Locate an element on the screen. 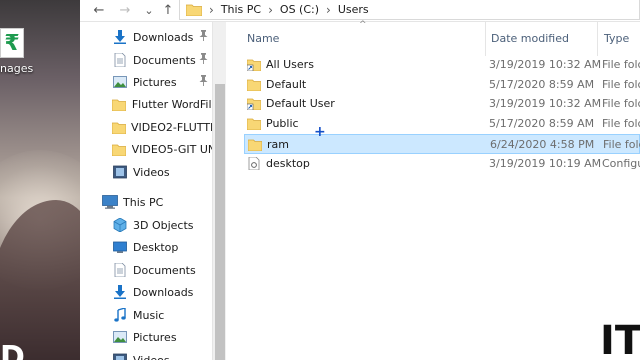 Image resolution: width=640 pixels, height=360 pixels. nav-item-quick-access: Documents is located at coordinates (146, 60).